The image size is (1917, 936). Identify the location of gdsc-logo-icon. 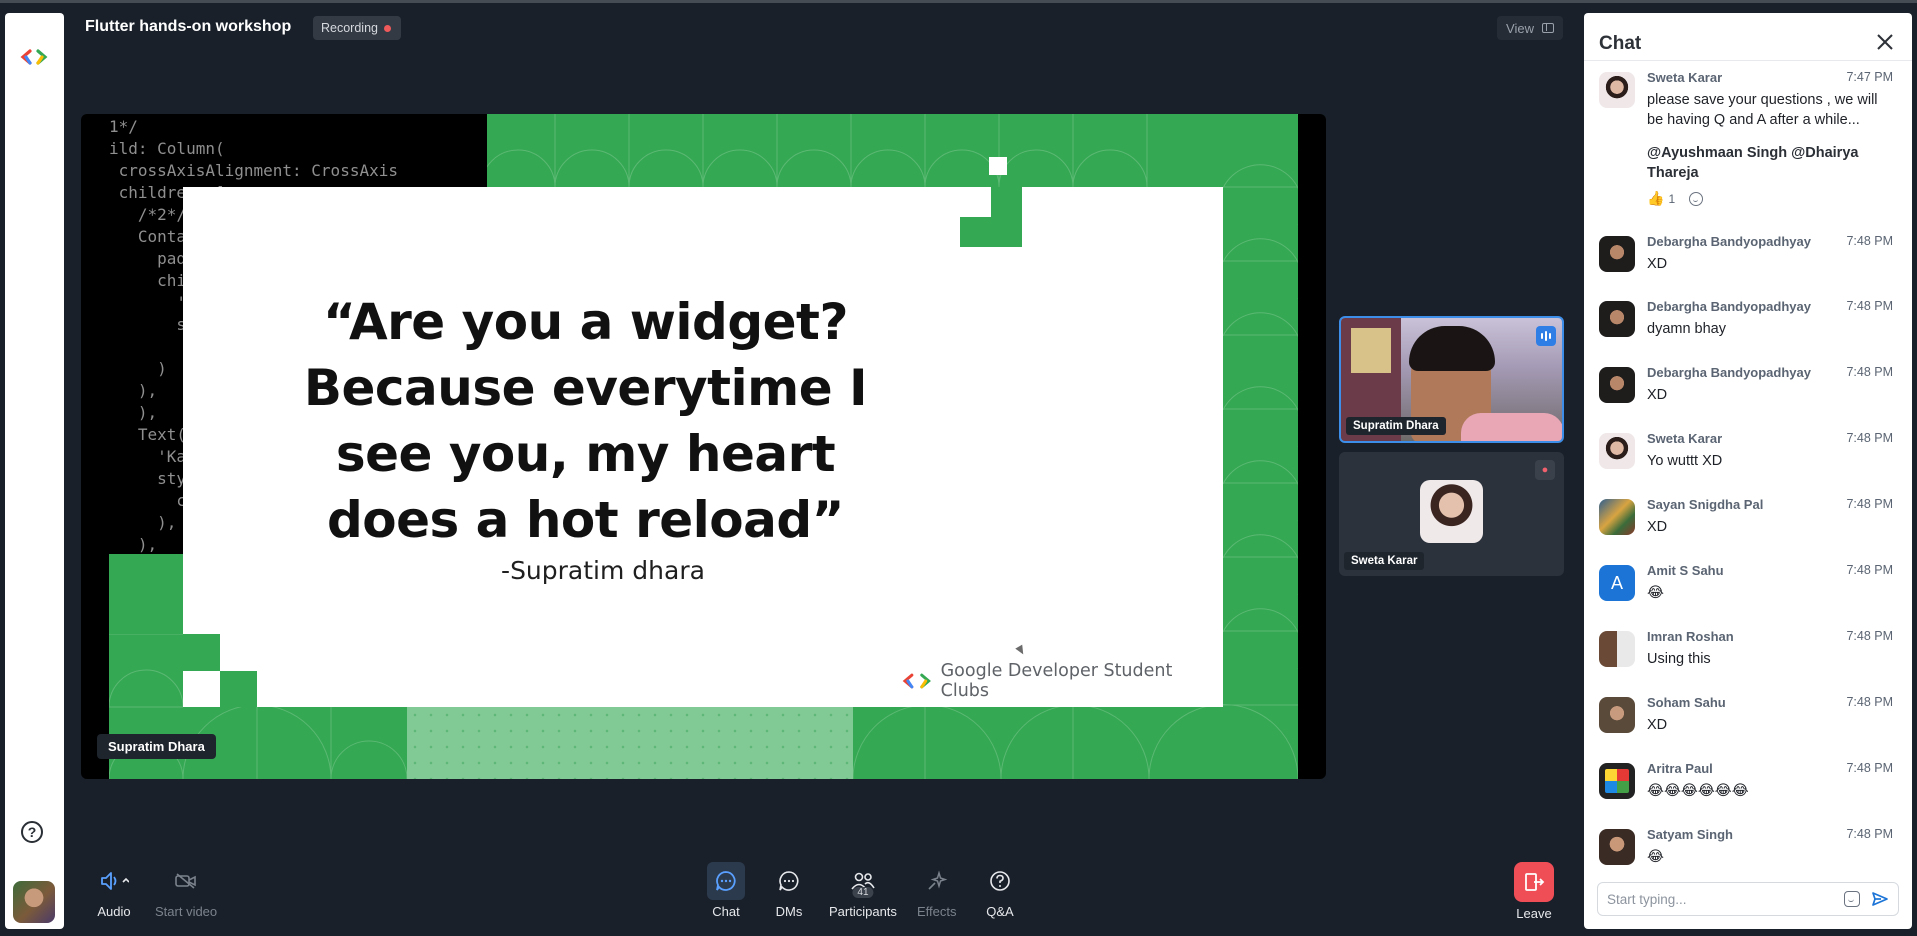
(34, 57).